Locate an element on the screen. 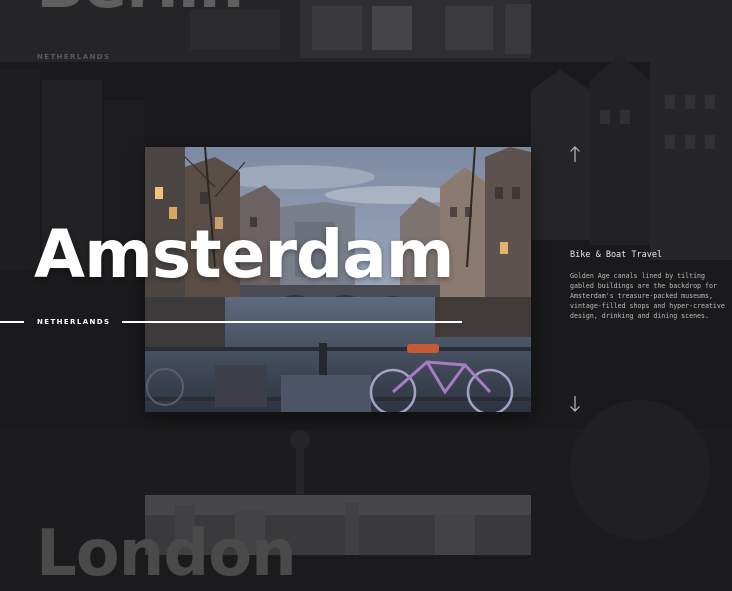  next-city-title: London is located at coordinates (166, 554).